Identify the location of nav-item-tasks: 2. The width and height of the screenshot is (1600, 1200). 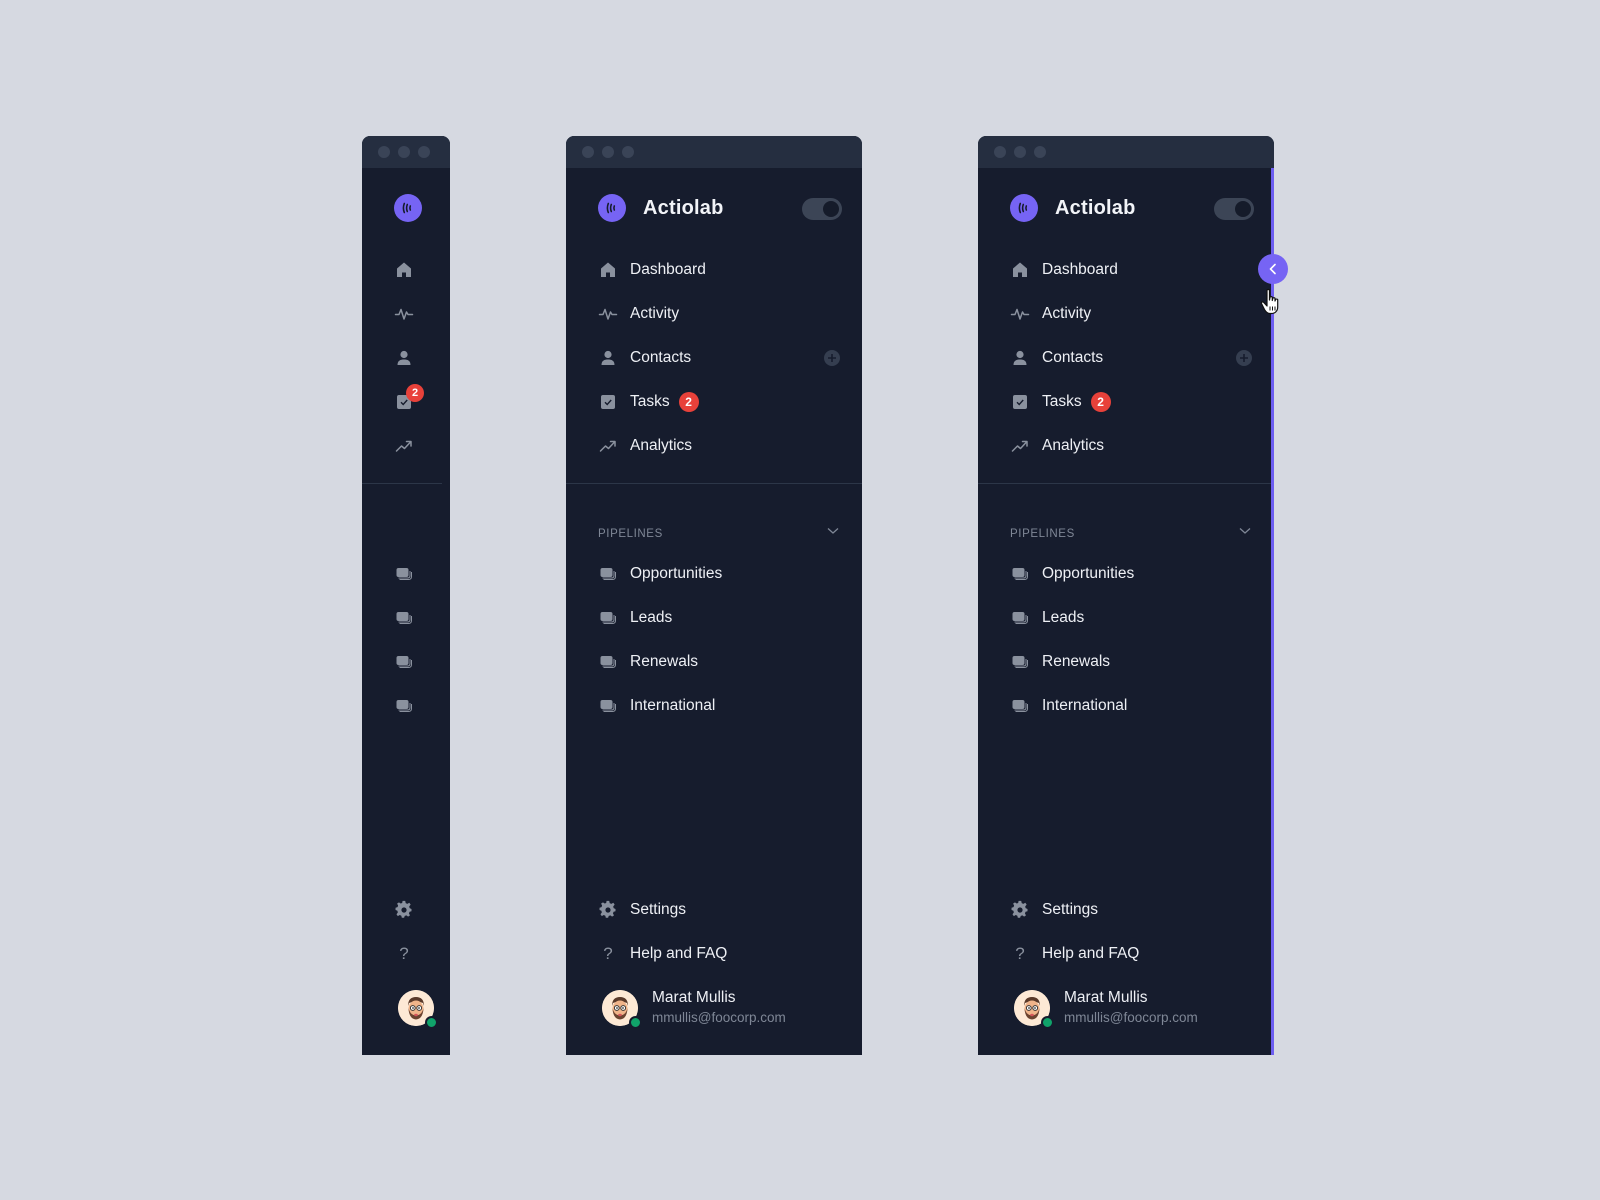
(409, 398).